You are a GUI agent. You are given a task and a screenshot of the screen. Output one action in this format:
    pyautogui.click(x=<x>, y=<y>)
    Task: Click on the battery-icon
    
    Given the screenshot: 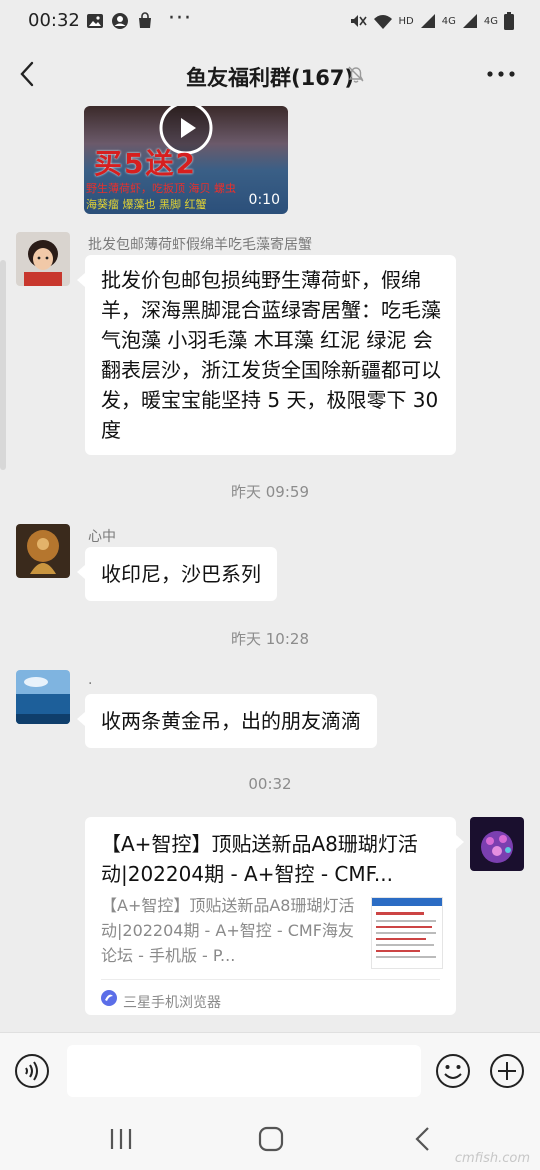 What is the action you would take?
    pyautogui.click(x=509, y=21)
    